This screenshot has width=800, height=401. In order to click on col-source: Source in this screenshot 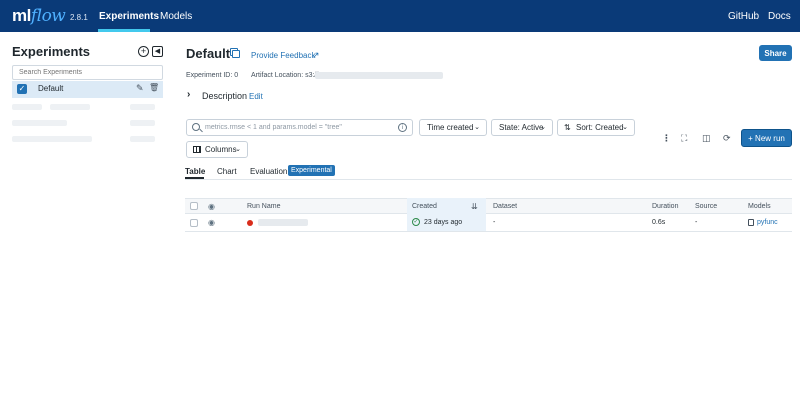, I will do `click(706, 206)`.